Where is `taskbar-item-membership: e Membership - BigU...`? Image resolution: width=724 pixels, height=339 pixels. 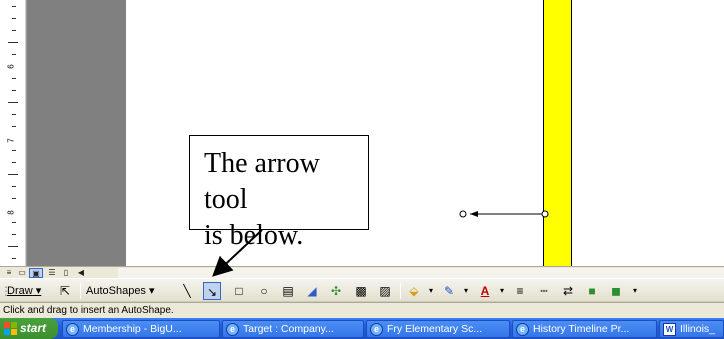
taskbar-item-membership: e Membership - BigU... is located at coordinates (141, 329).